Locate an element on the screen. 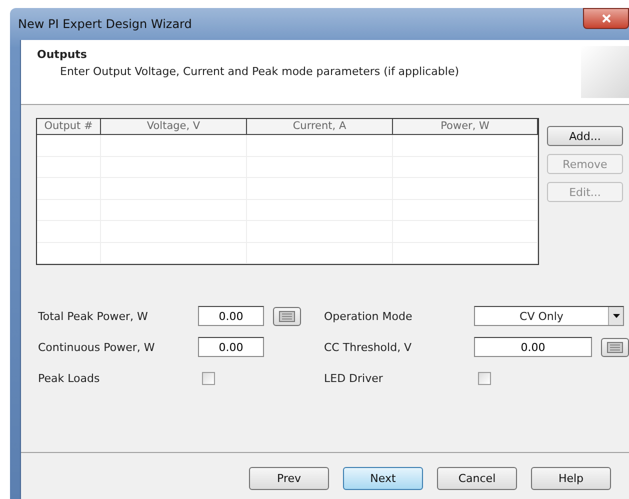  field-label: Operation Mode is located at coordinates (369, 316).